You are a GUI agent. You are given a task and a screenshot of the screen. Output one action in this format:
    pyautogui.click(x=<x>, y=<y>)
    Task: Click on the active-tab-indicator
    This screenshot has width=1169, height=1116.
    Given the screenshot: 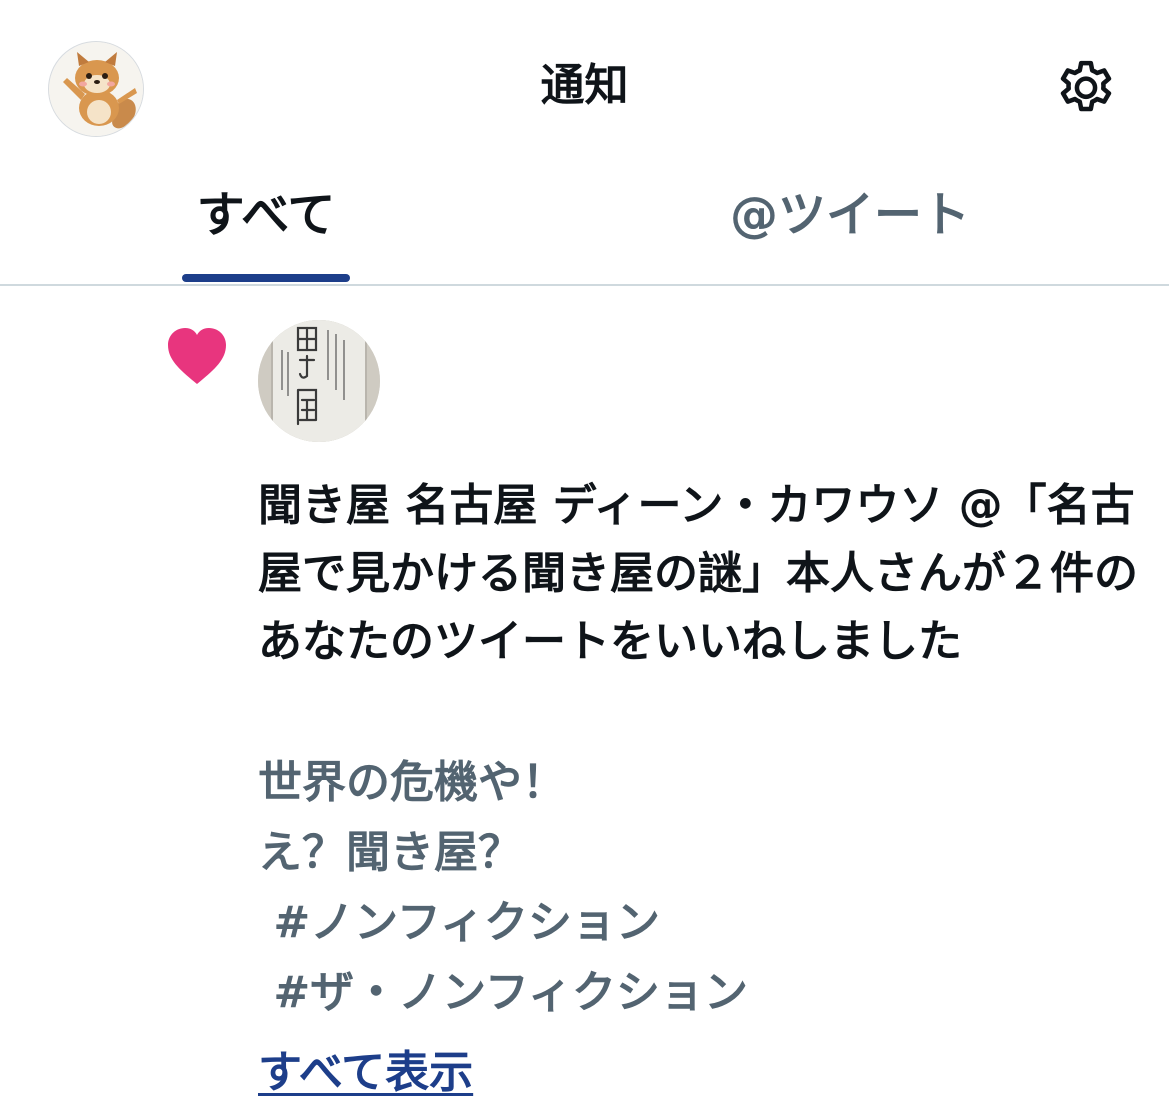 What is the action you would take?
    pyautogui.click(x=266, y=278)
    